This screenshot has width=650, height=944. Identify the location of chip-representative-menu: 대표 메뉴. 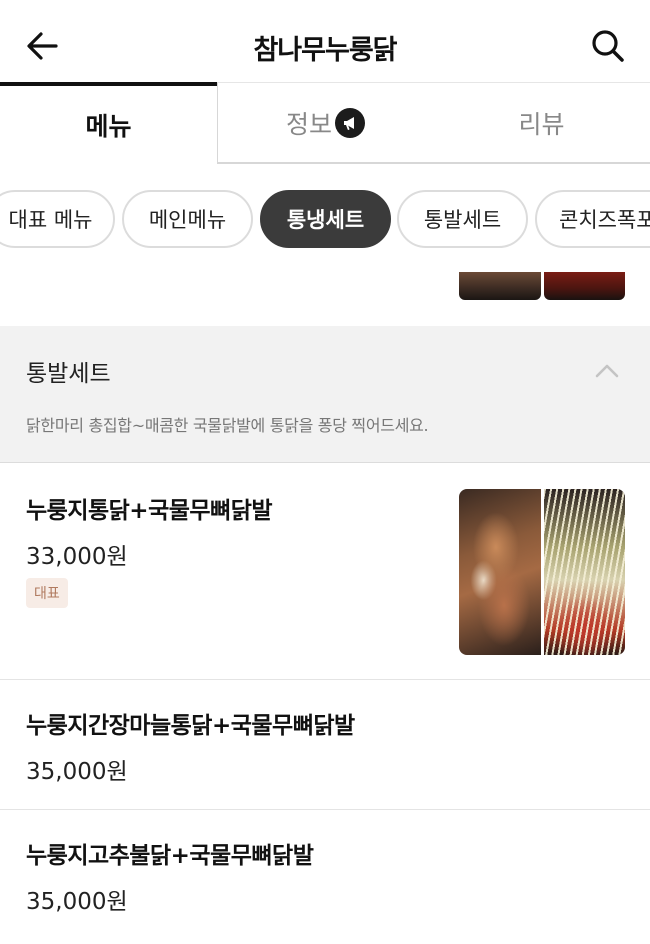
(57, 219).